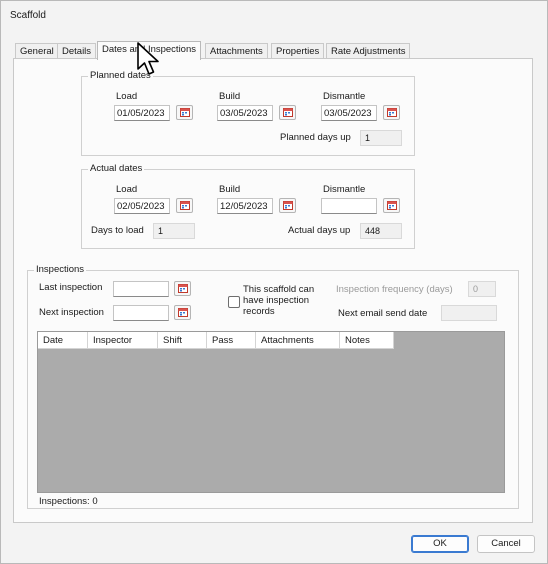 The width and height of the screenshot is (548, 564). I want to click on actual-load-label: Load, so click(127, 189).